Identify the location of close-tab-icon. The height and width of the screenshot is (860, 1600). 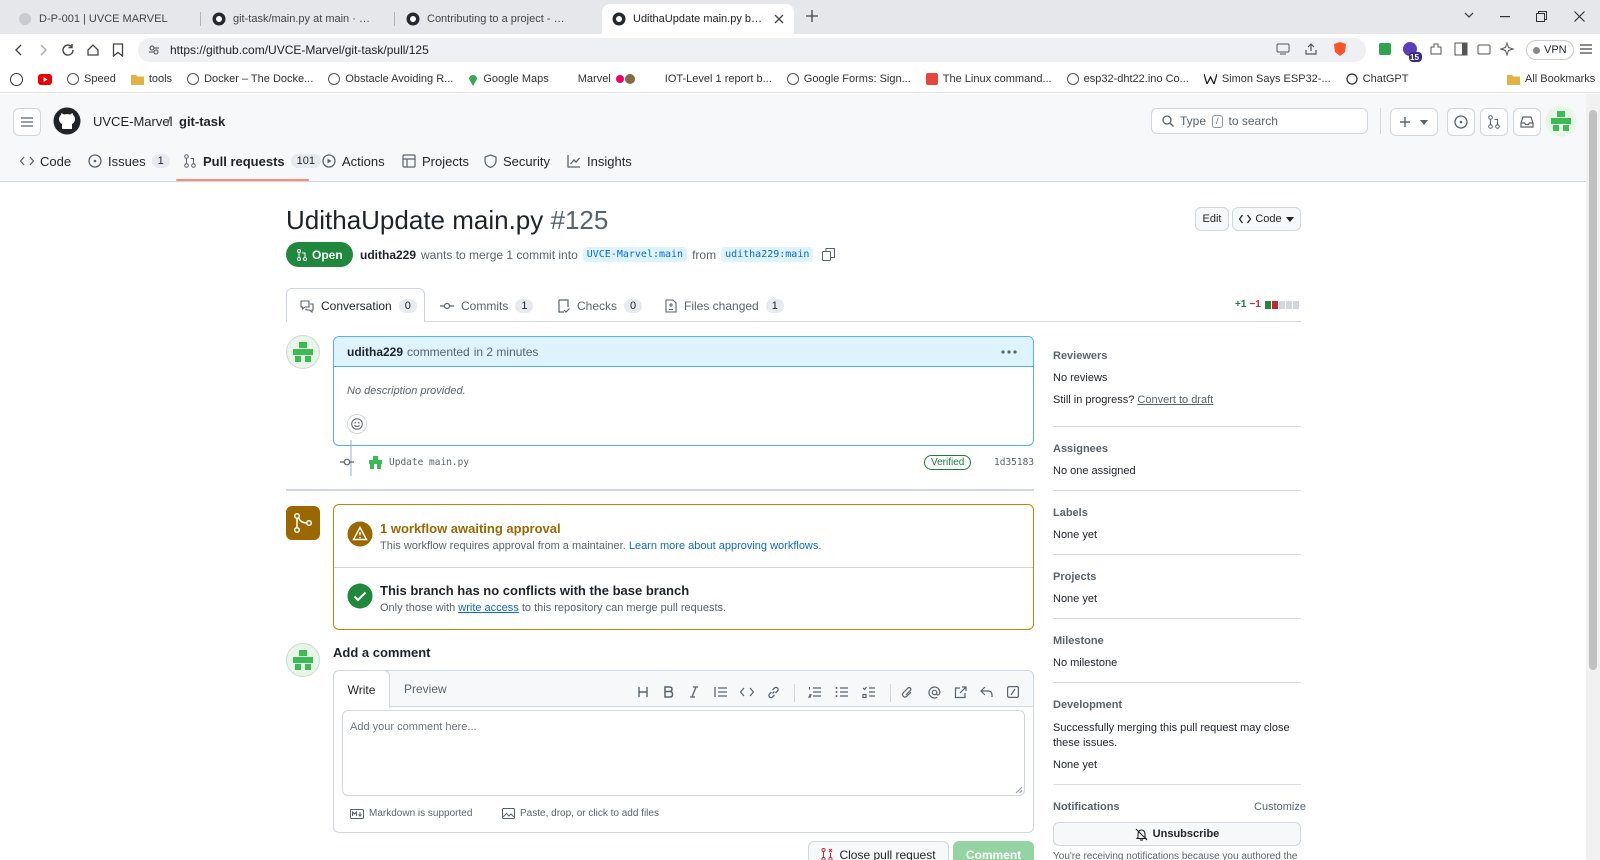
(779, 19).